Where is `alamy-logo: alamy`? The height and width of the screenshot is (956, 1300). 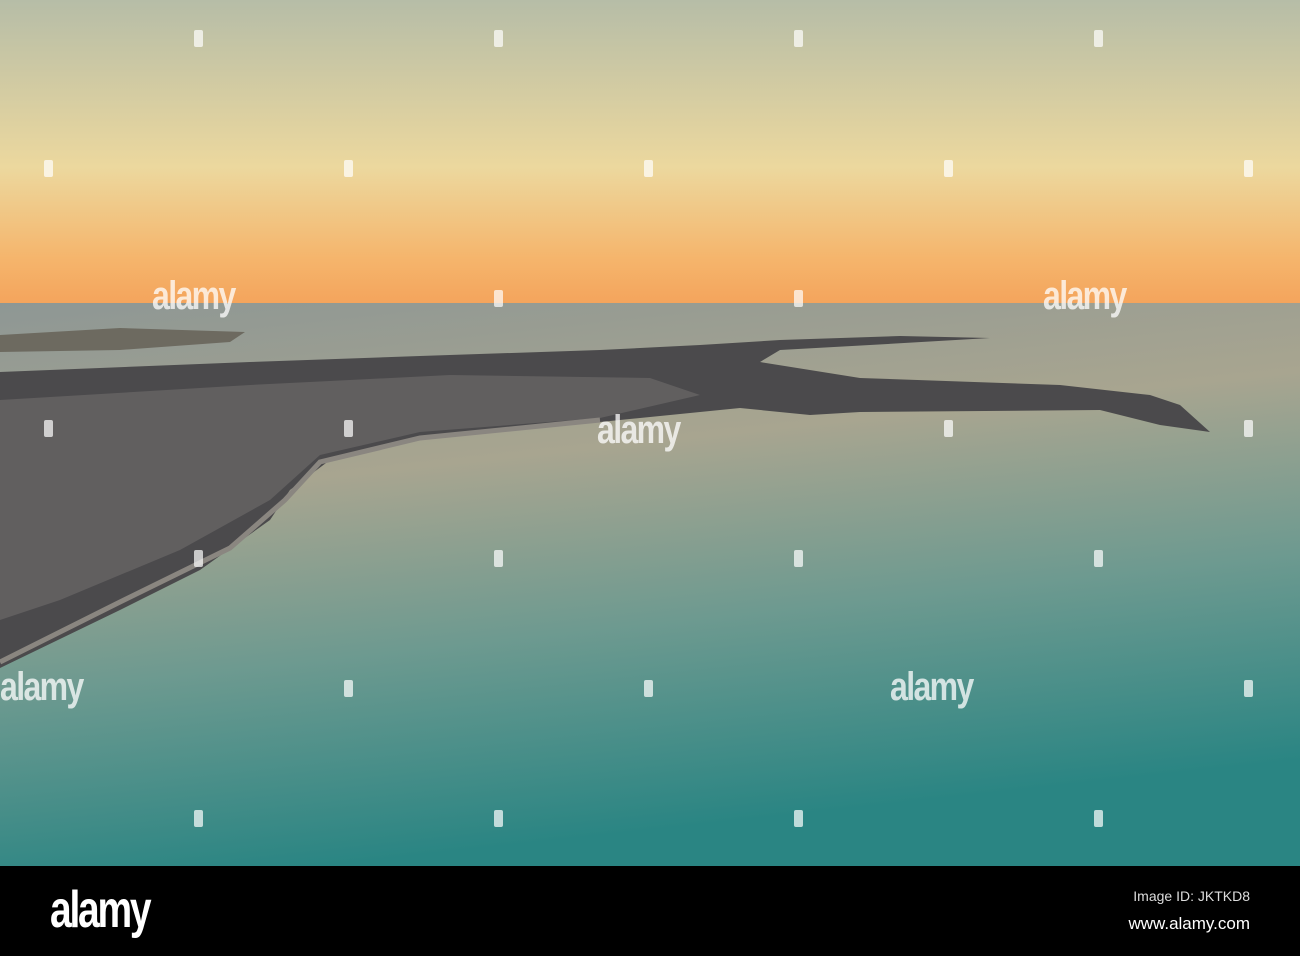 alamy-logo: alamy is located at coordinates (101, 910).